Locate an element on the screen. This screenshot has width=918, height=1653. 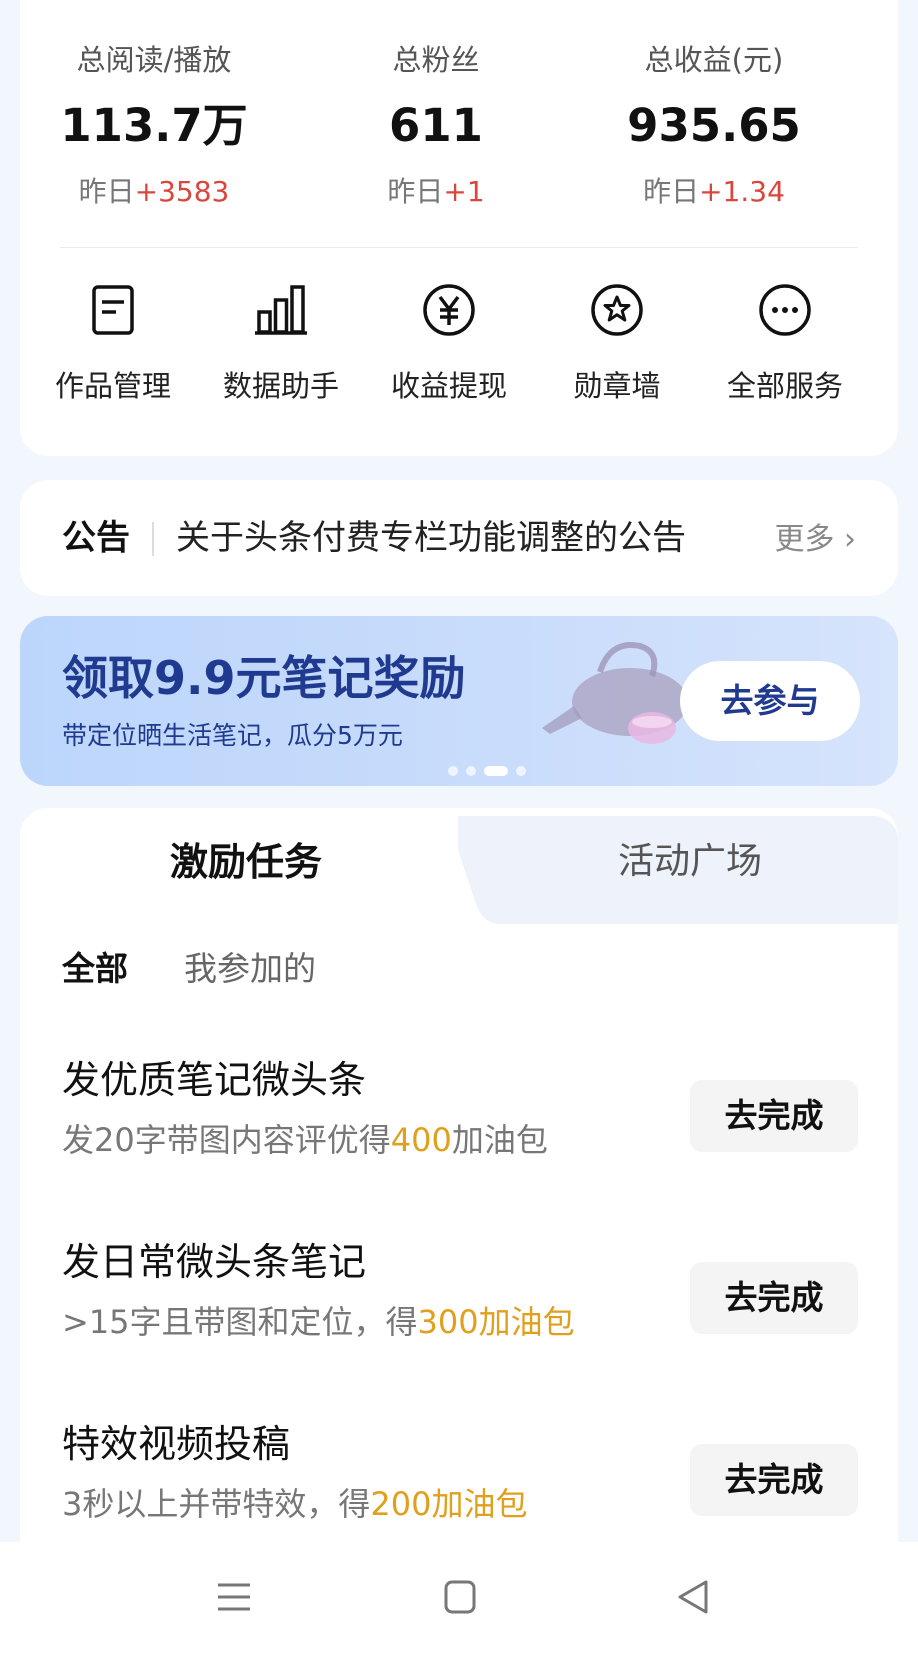
system-nav-bar is located at coordinates (459, 1597).